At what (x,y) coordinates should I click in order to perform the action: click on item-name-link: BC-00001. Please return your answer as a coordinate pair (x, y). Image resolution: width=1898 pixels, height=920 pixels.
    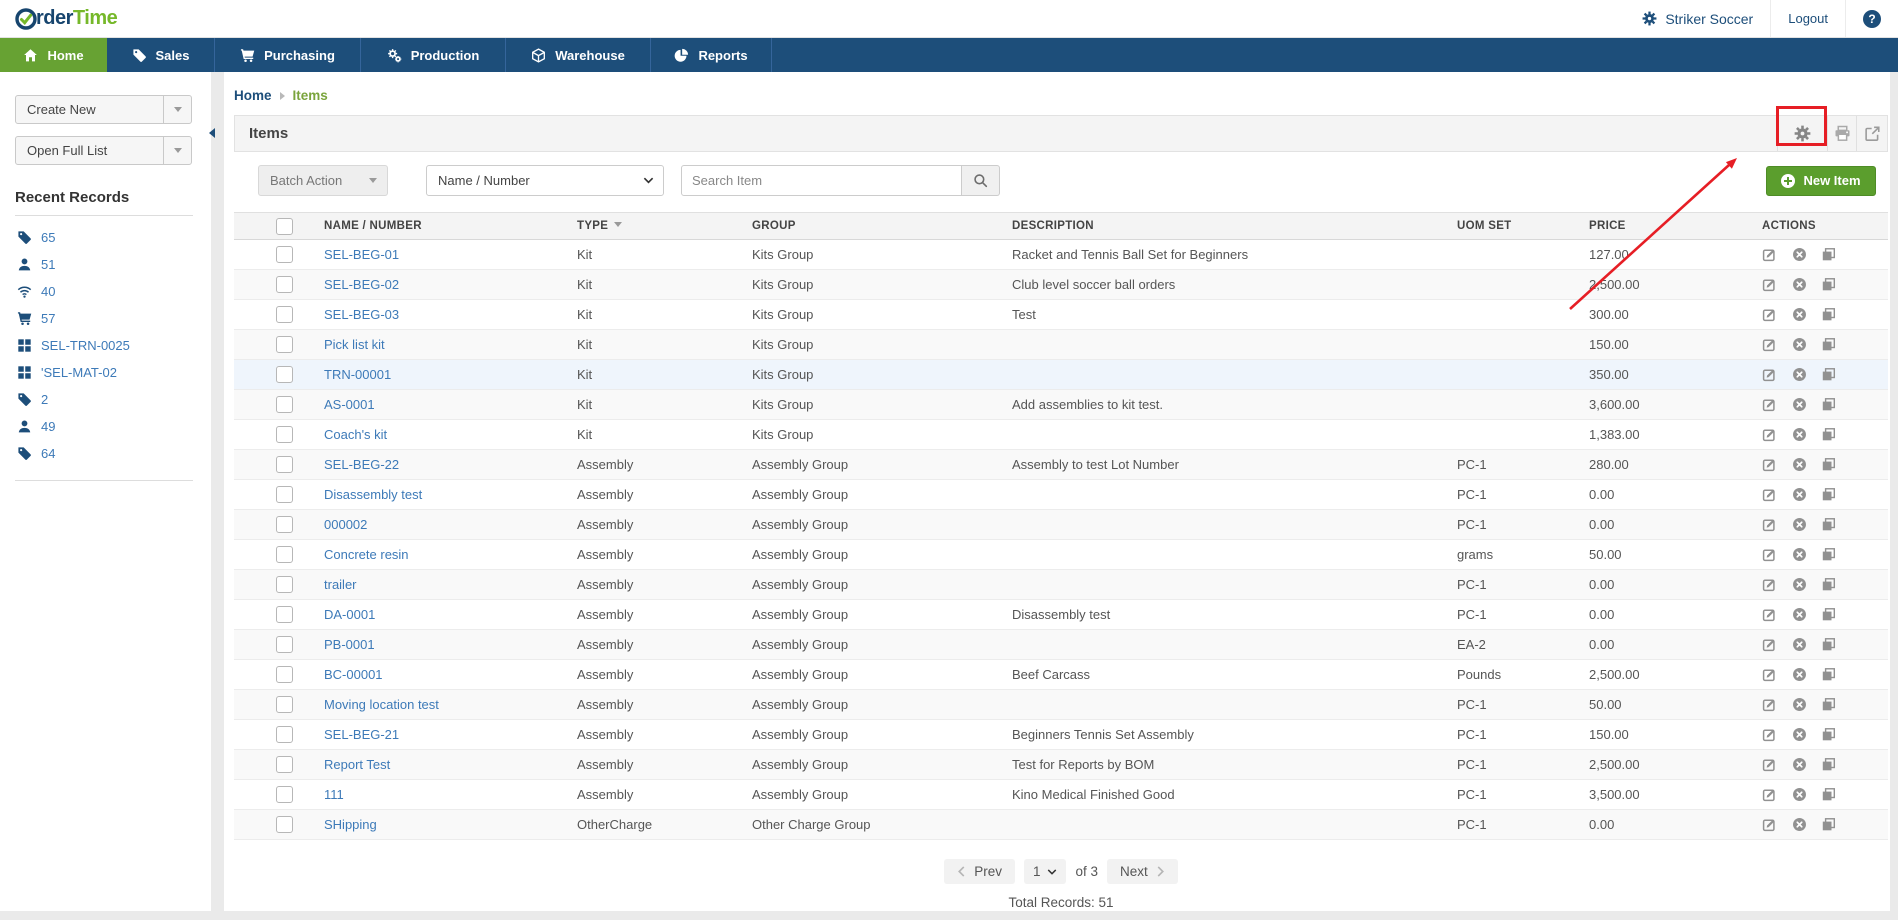
    Looking at the image, I should click on (353, 674).